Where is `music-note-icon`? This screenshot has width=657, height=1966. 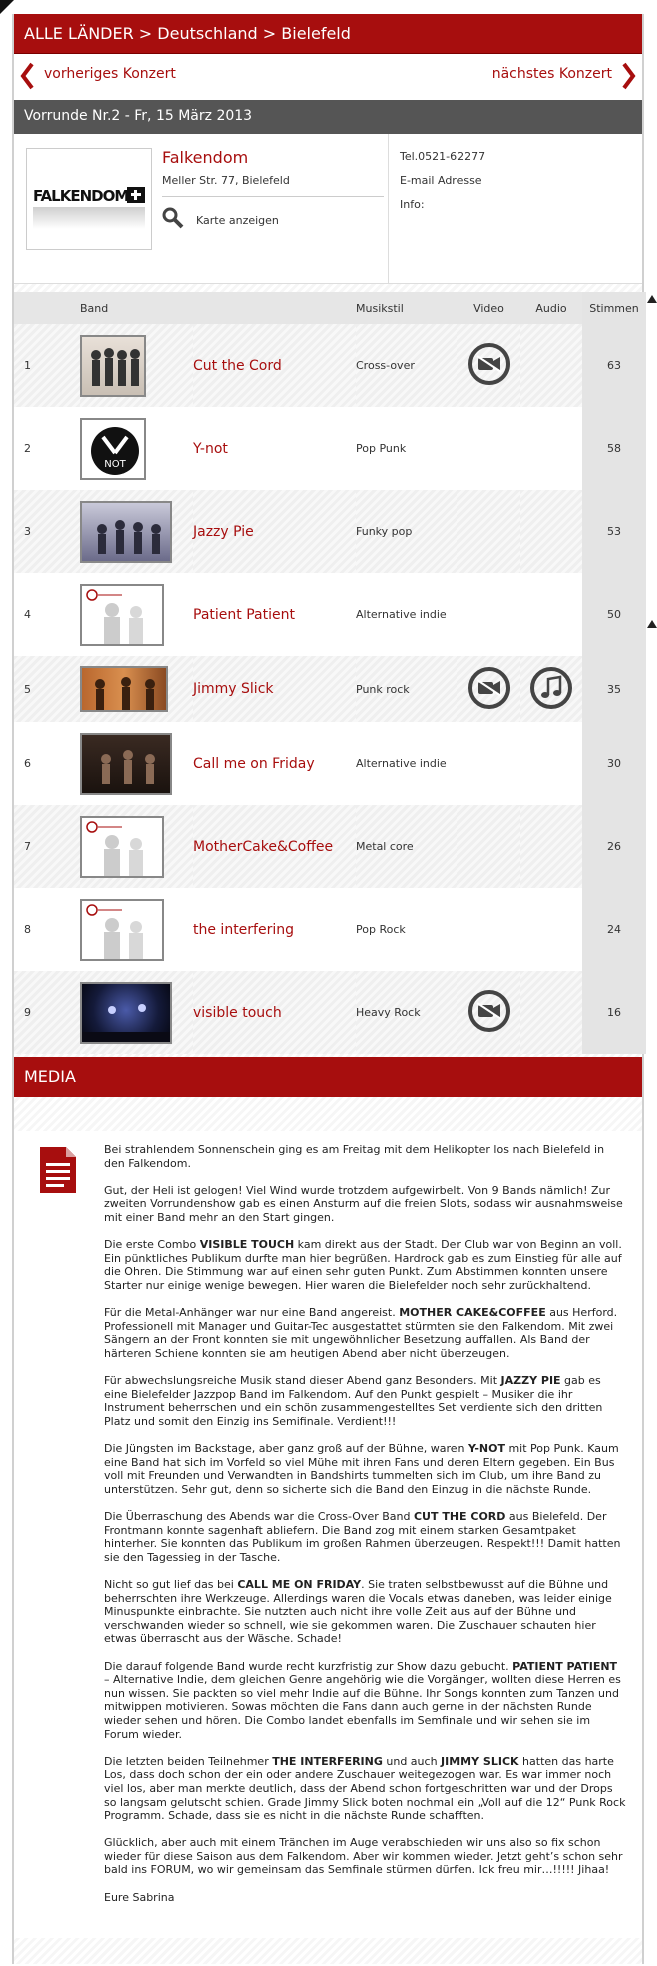
music-note-icon is located at coordinates (551, 688).